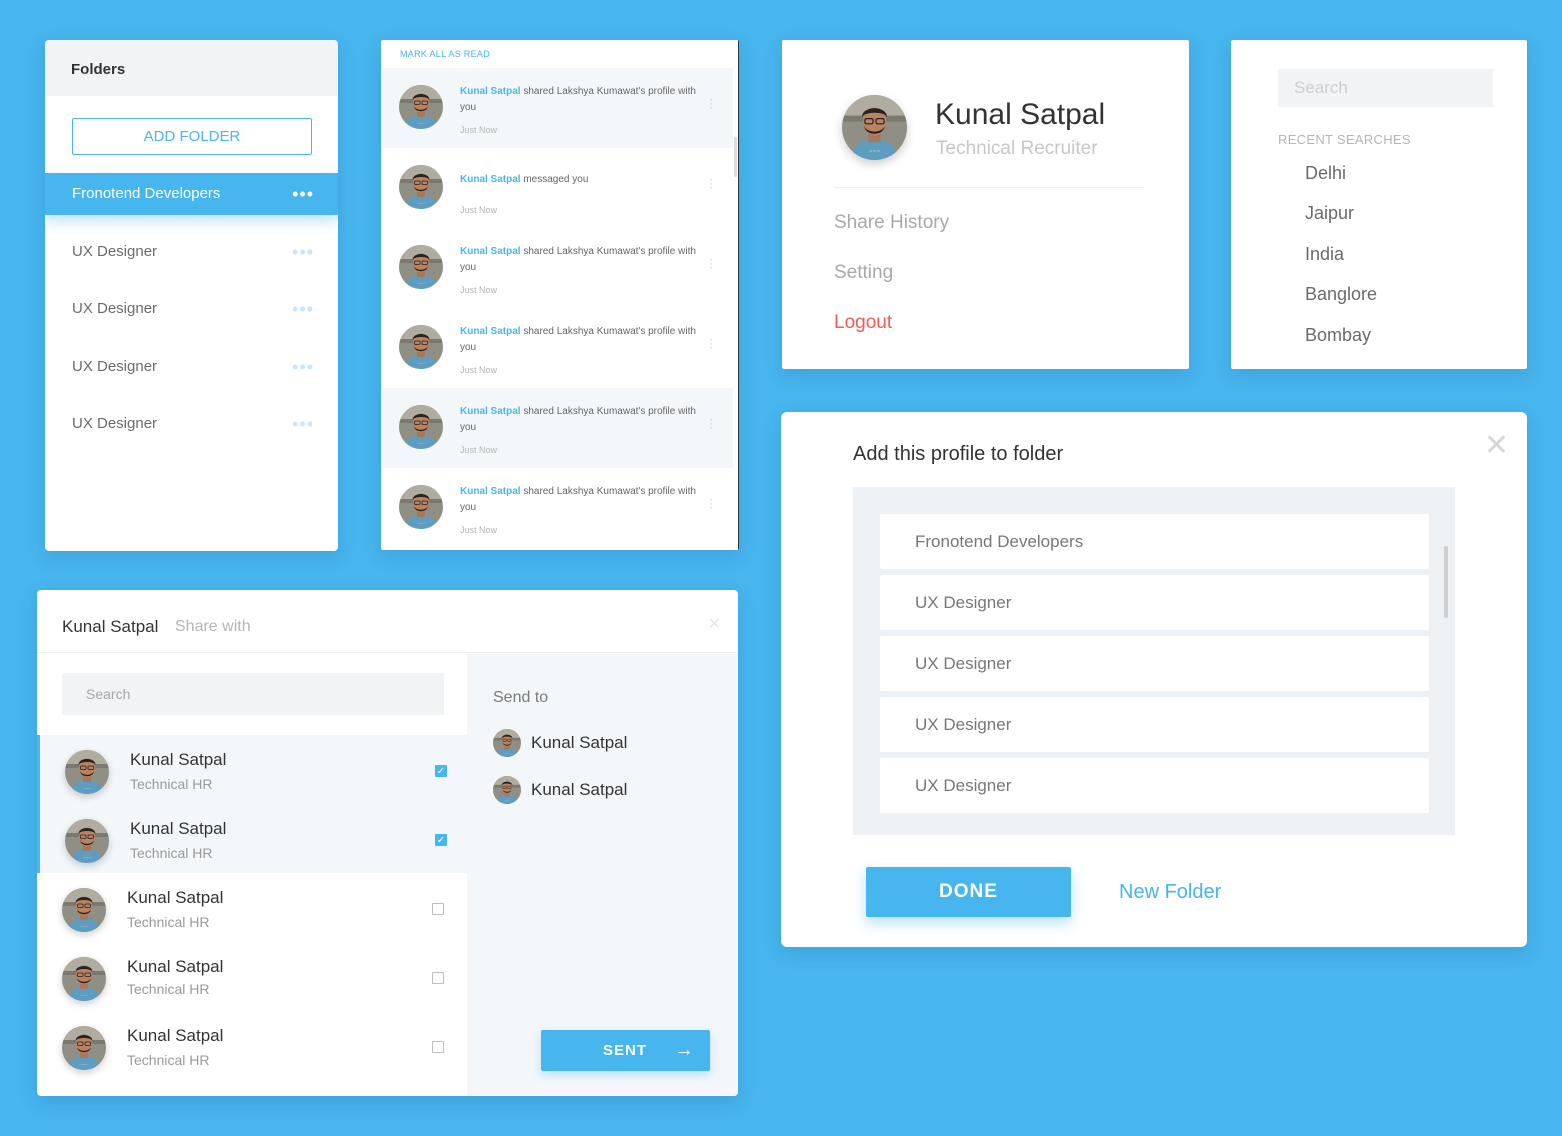 This screenshot has width=1562, height=1136. What do you see at coordinates (146, 193) in the screenshot?
I see `folder-label: Fronotend Developers` at bounding box center [146, 193].